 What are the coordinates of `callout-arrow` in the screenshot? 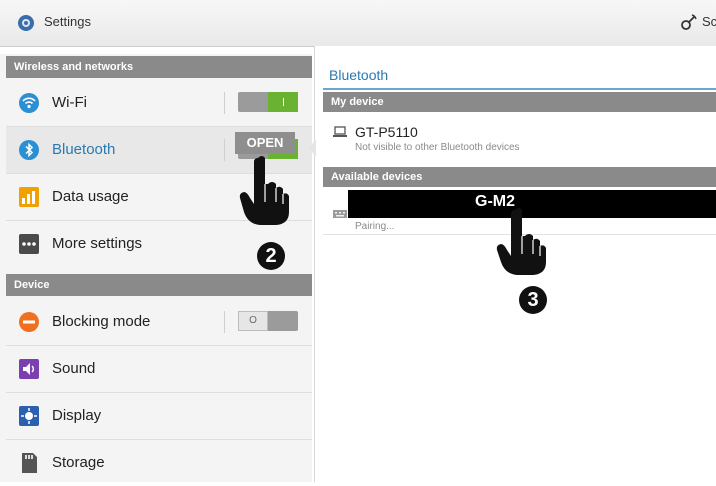 It's located at (312, 148).